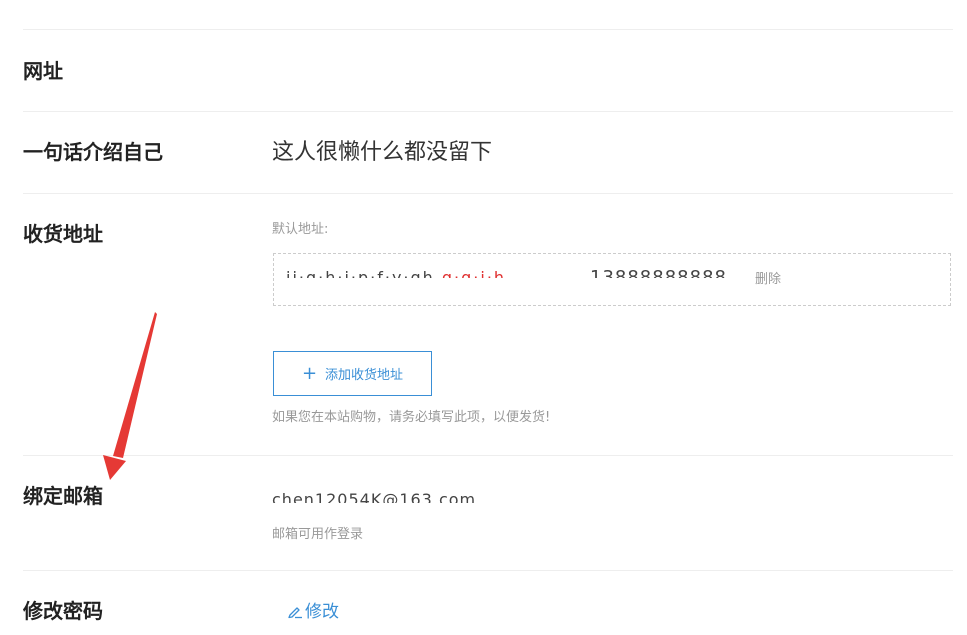 The height and width of the screenshot is (635, 967). I want to click on address-text: ji·g·h·i·p·f·y·gh g·g·i·h, so click(396, 273).